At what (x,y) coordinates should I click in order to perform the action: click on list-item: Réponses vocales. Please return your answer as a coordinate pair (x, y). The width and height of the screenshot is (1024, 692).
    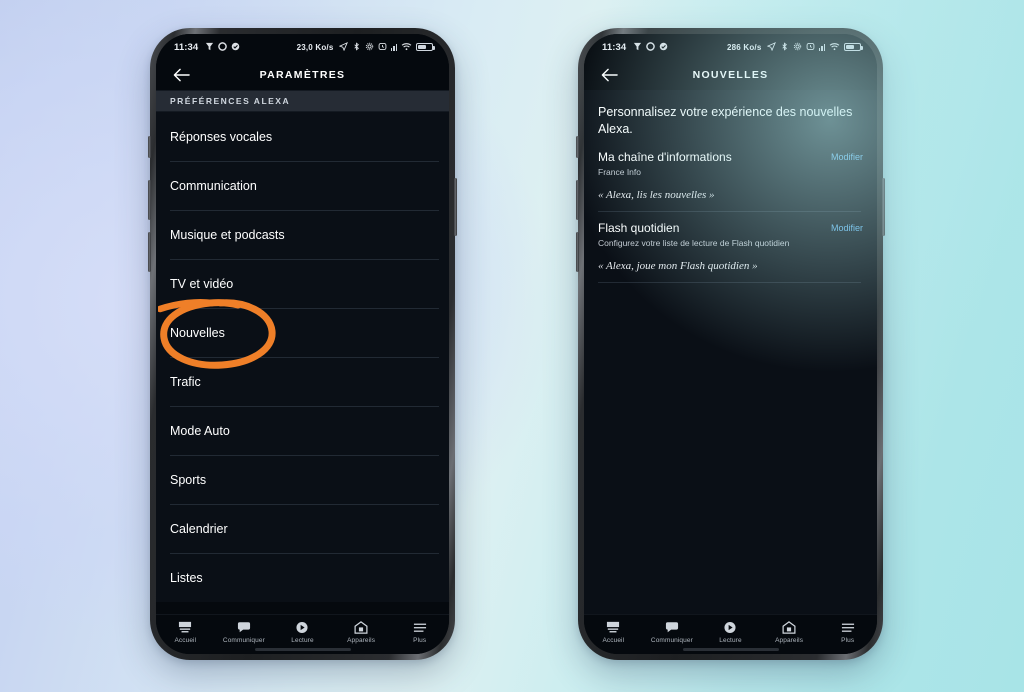
    Looking at the image, I should click on (302, 136).